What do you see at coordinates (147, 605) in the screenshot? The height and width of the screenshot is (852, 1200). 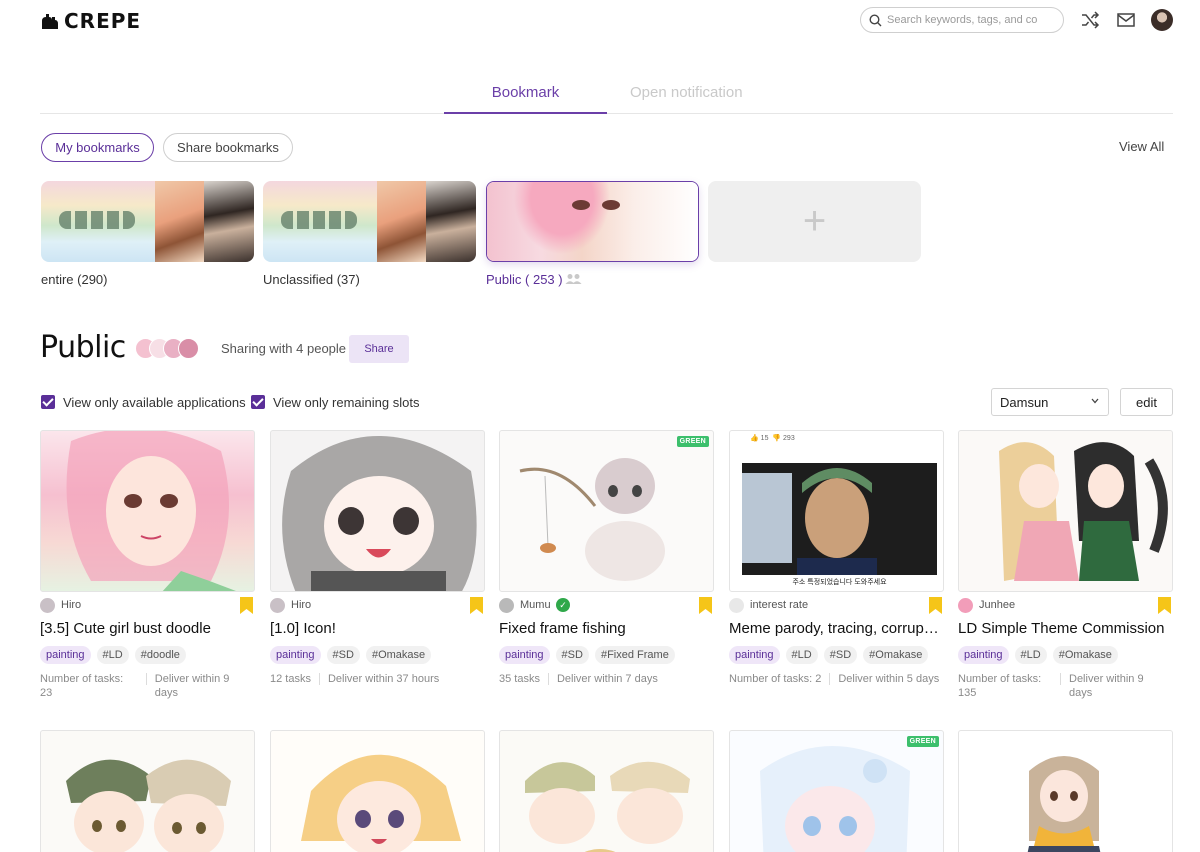 I see `author-row: Hiro` at bounding box center [147, 605].